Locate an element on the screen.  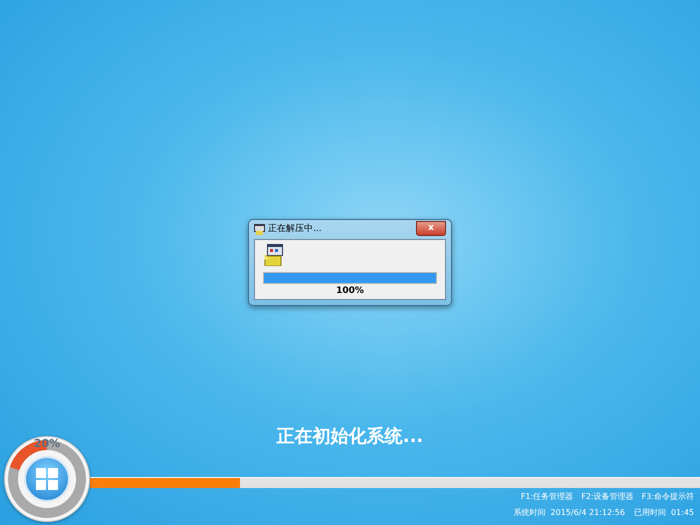
system-time-label: 系统时间 is located at coordinates (530, 513).